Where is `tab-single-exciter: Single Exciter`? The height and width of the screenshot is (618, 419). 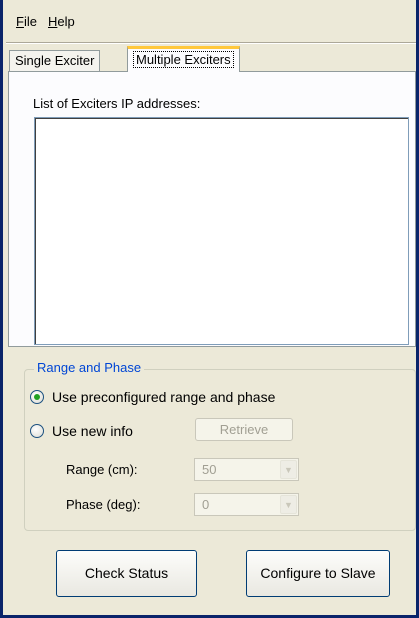 tab-single-exciter: Single Exciter is located at coordinates (55, 60).